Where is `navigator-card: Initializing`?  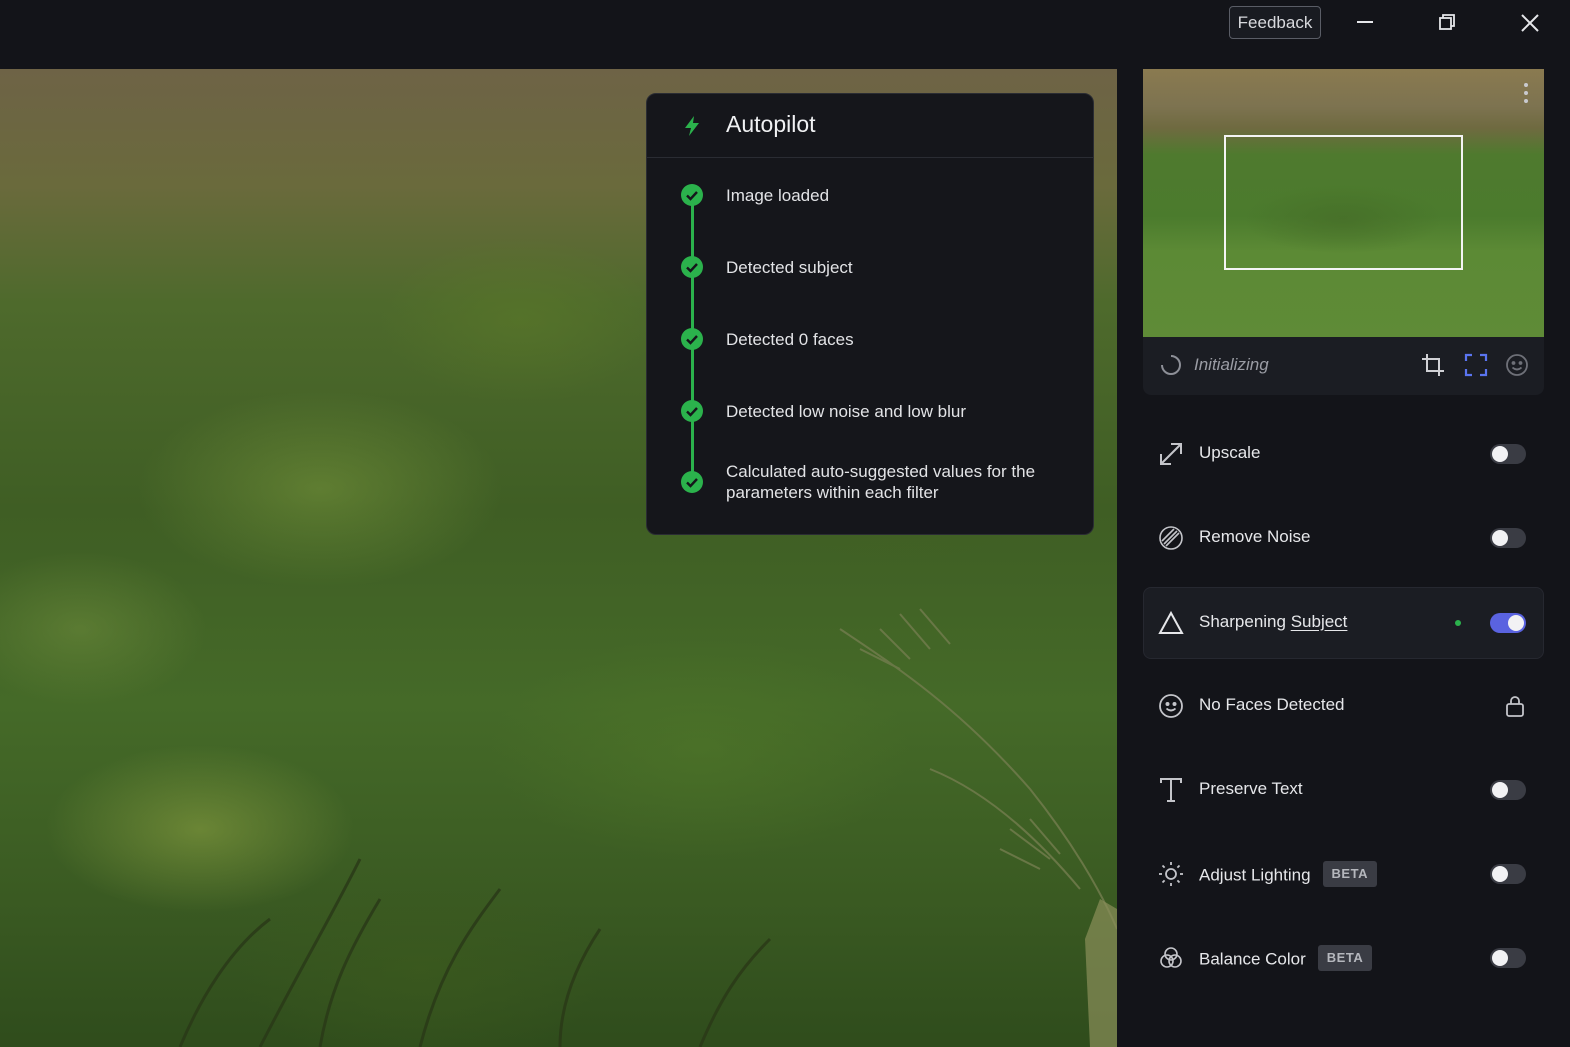 navigator-card: Initializing is located at coordinates (1343, 232).